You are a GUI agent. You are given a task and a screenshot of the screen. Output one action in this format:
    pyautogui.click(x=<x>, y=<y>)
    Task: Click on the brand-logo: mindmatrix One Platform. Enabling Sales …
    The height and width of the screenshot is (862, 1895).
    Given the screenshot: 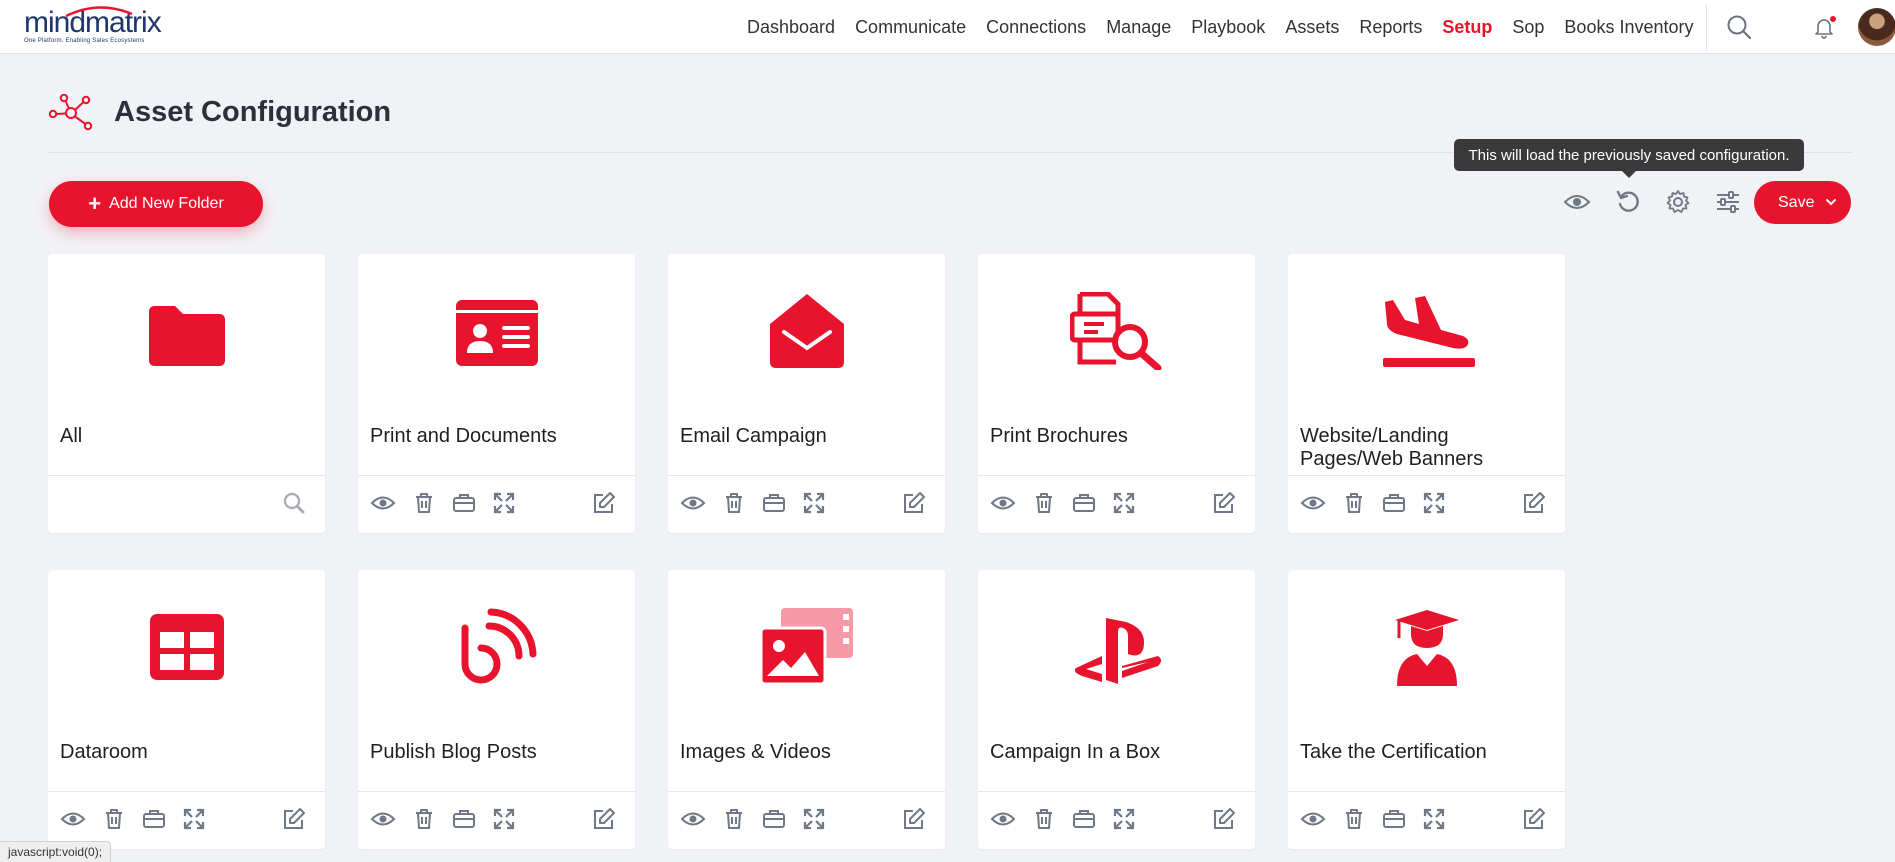 What is the action you would take?
    pyautogui.click(x=93, y=25)
    